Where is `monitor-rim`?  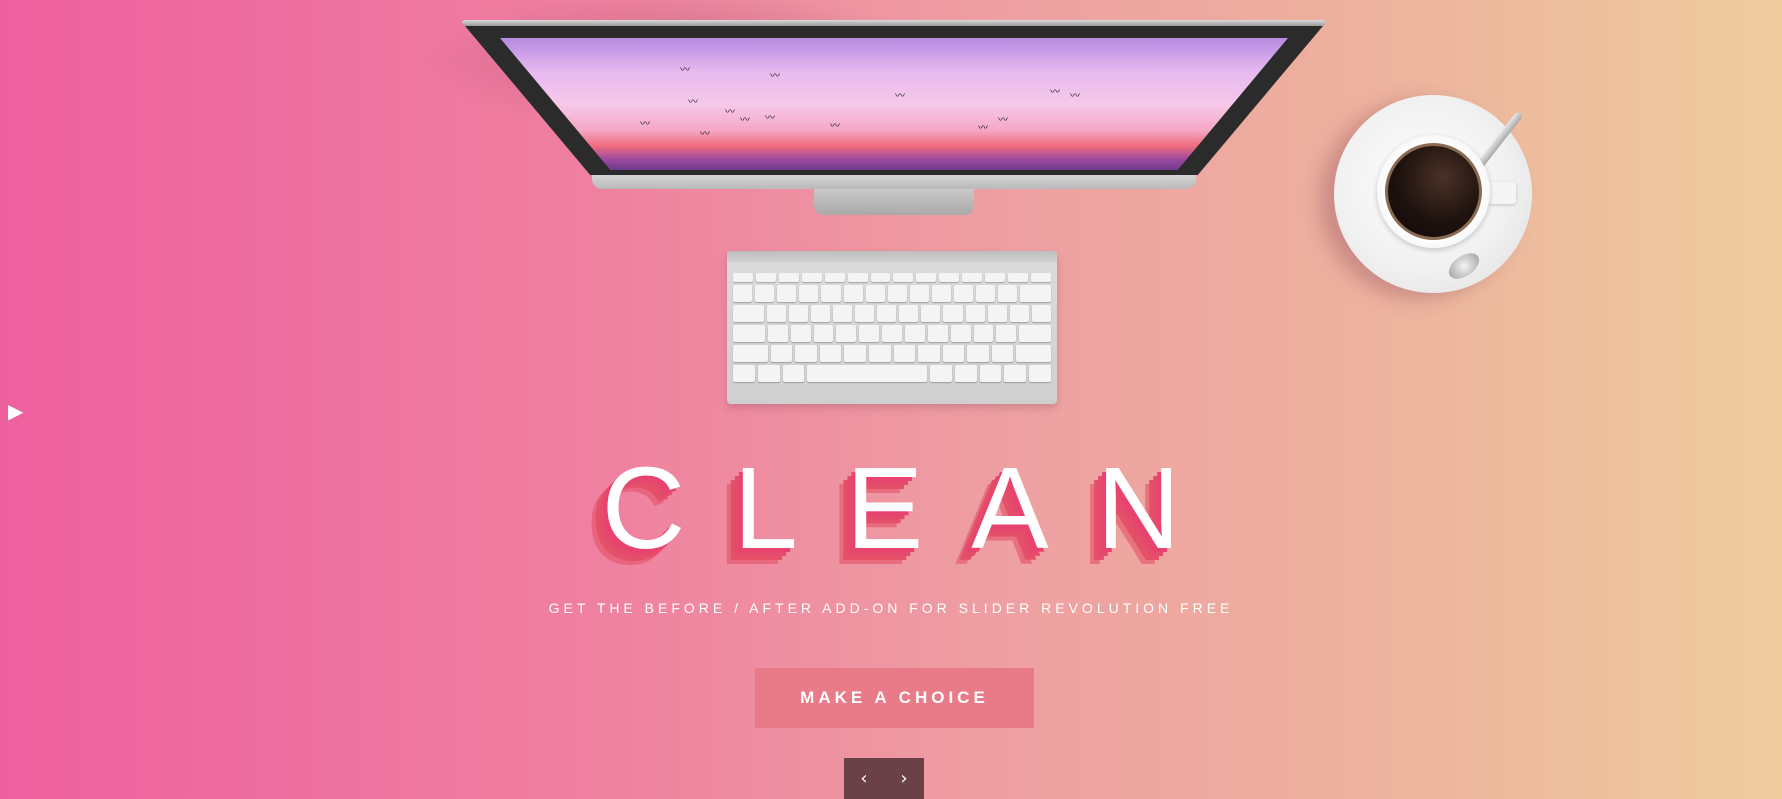
monitor-rim is located at coordinates (894, 23).